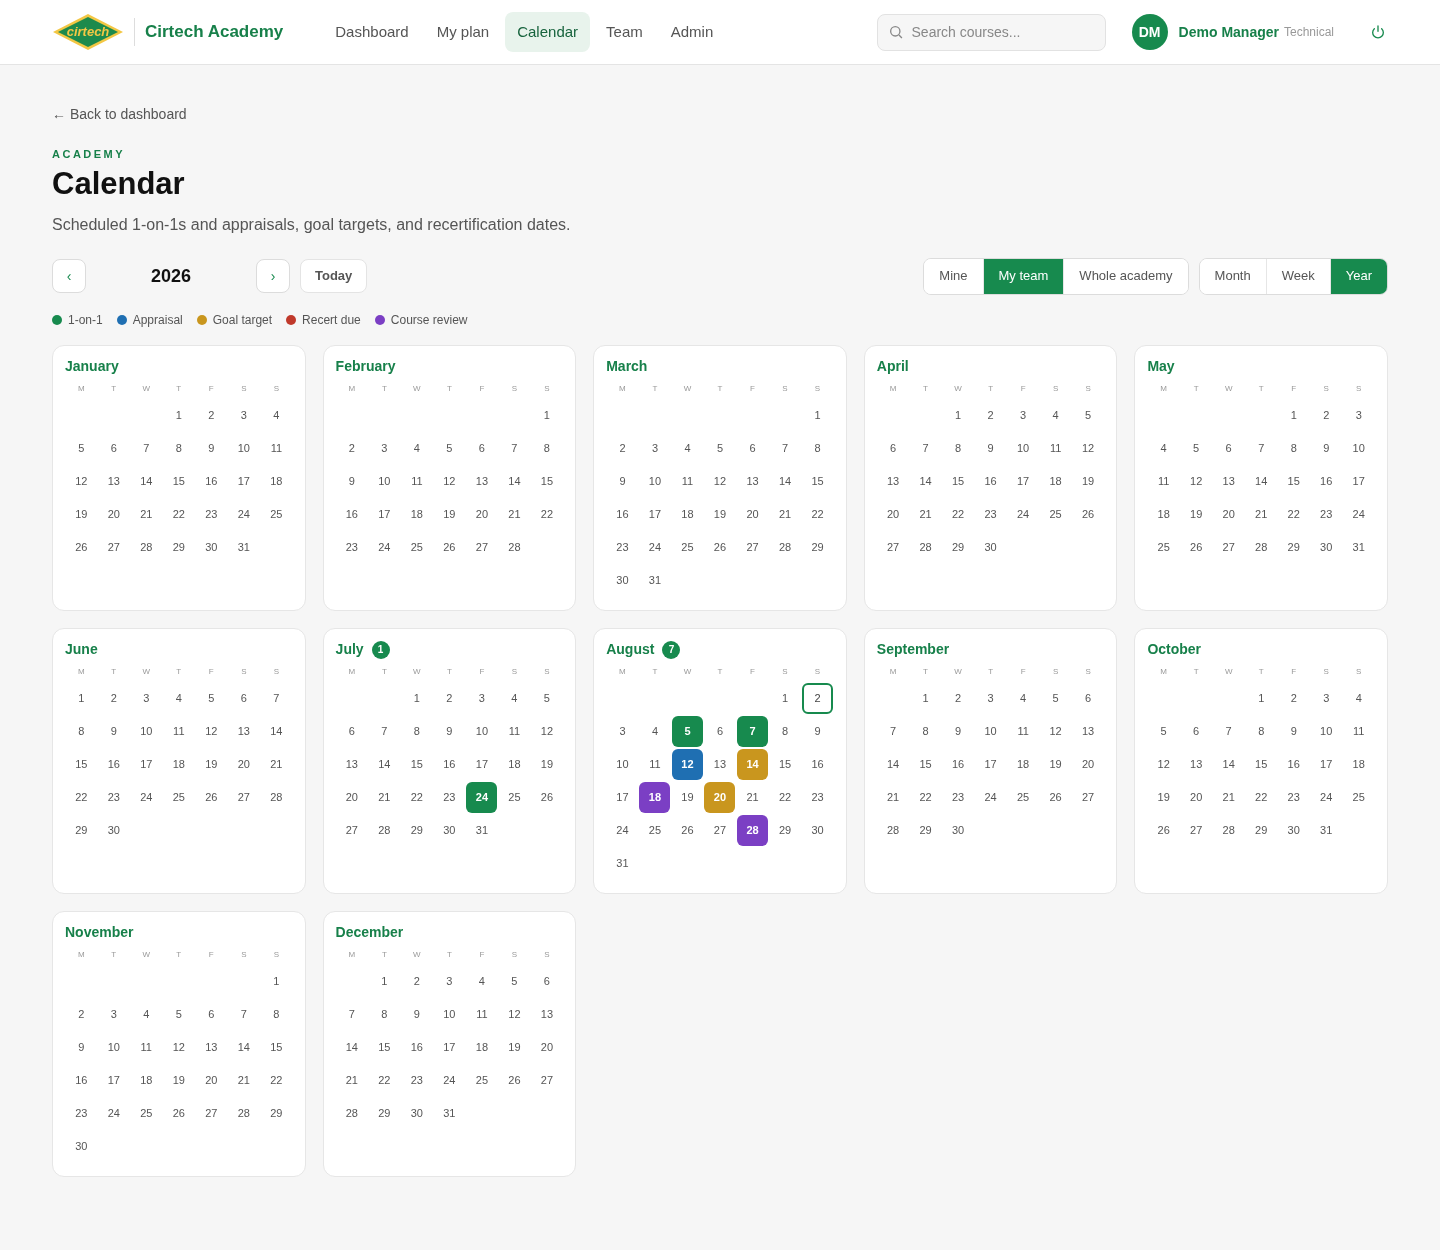 This screenshot has width=1440, height=1250. Describe the element at coordinates (752, 481) in the screenshot. I see `day-number: 13` at that location.